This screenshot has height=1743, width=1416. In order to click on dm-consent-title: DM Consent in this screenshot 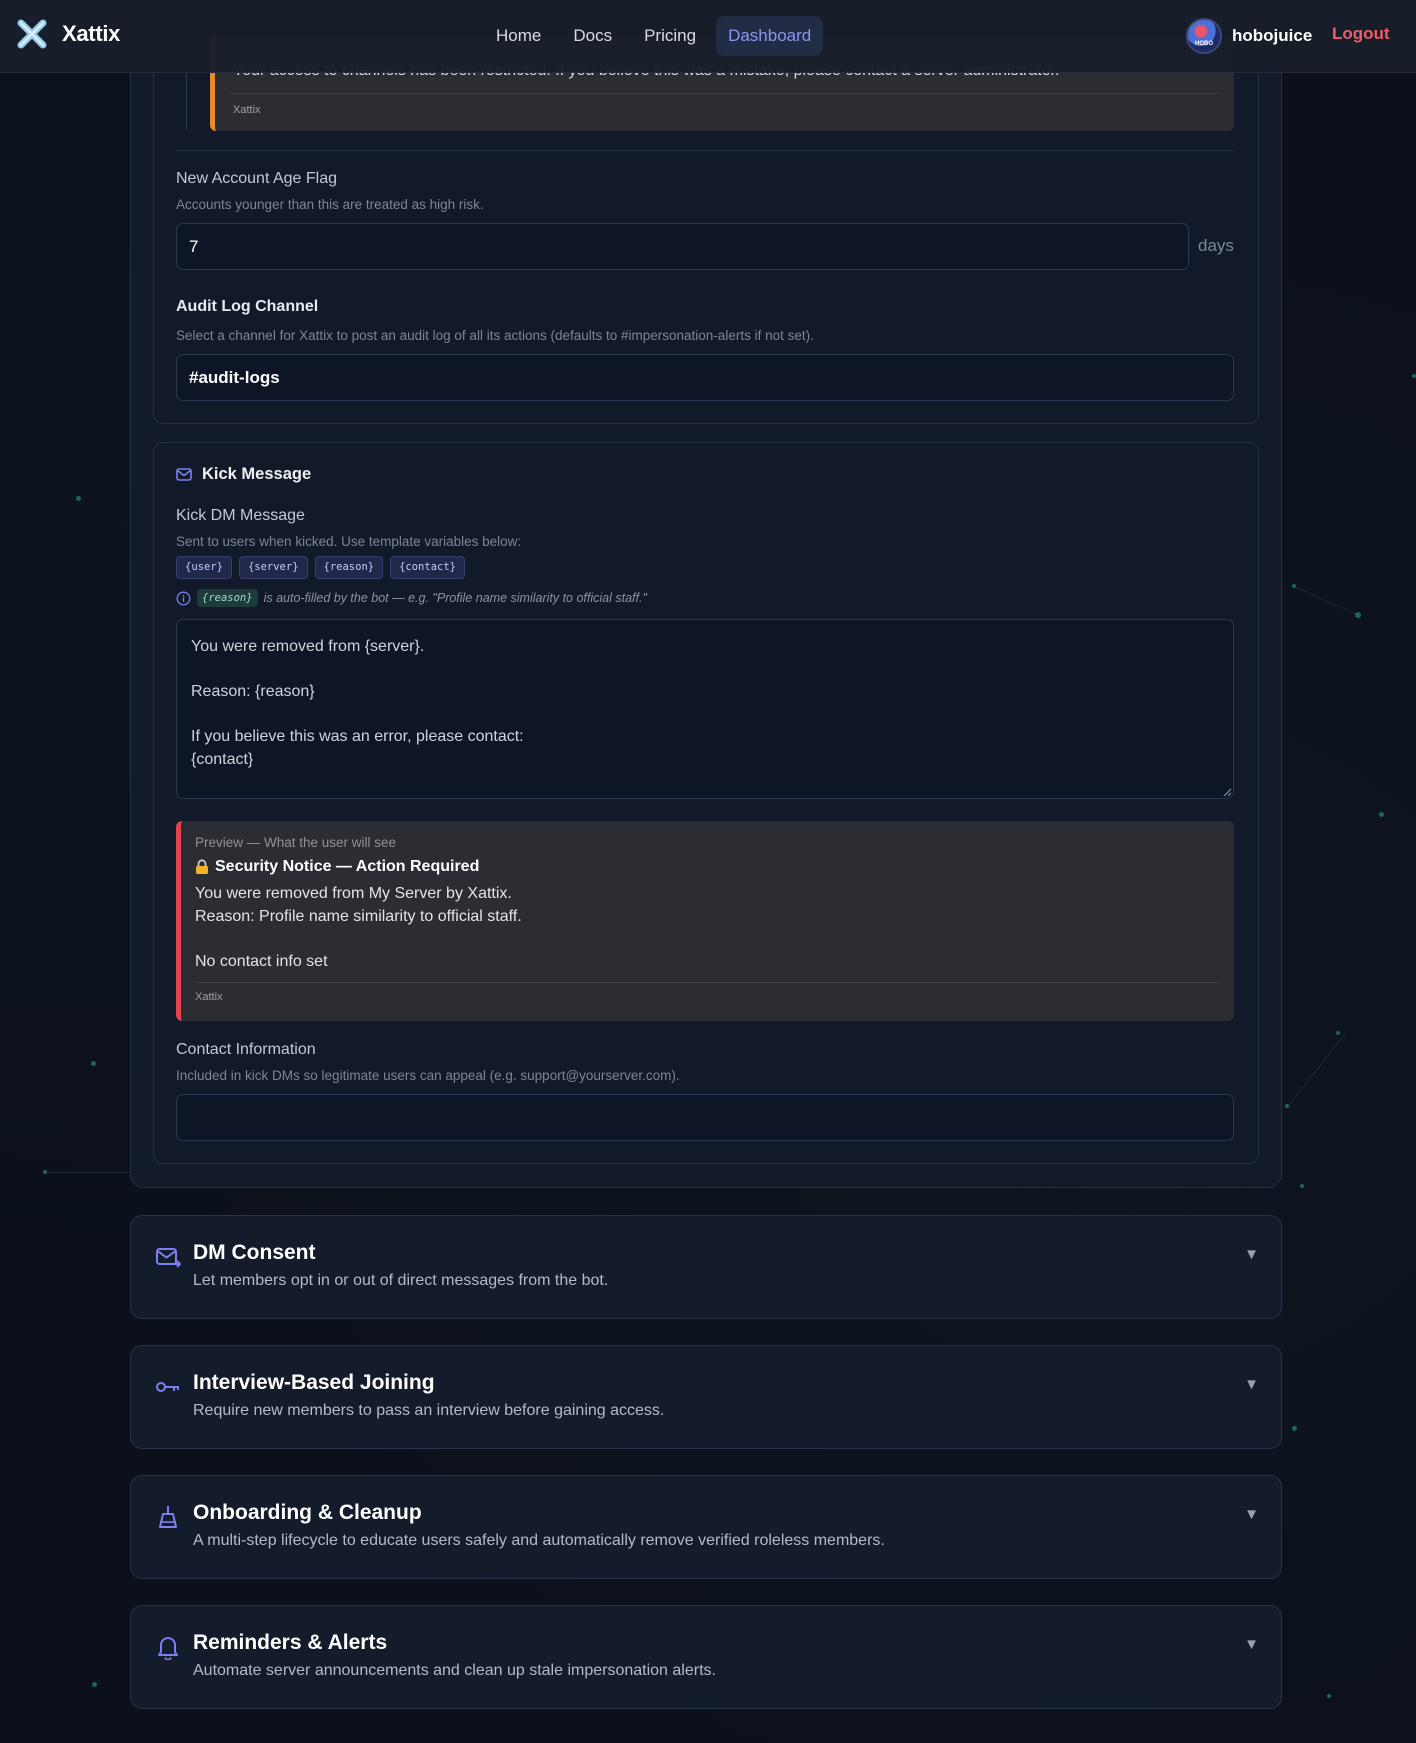, I will do `click(254, 1252)`.